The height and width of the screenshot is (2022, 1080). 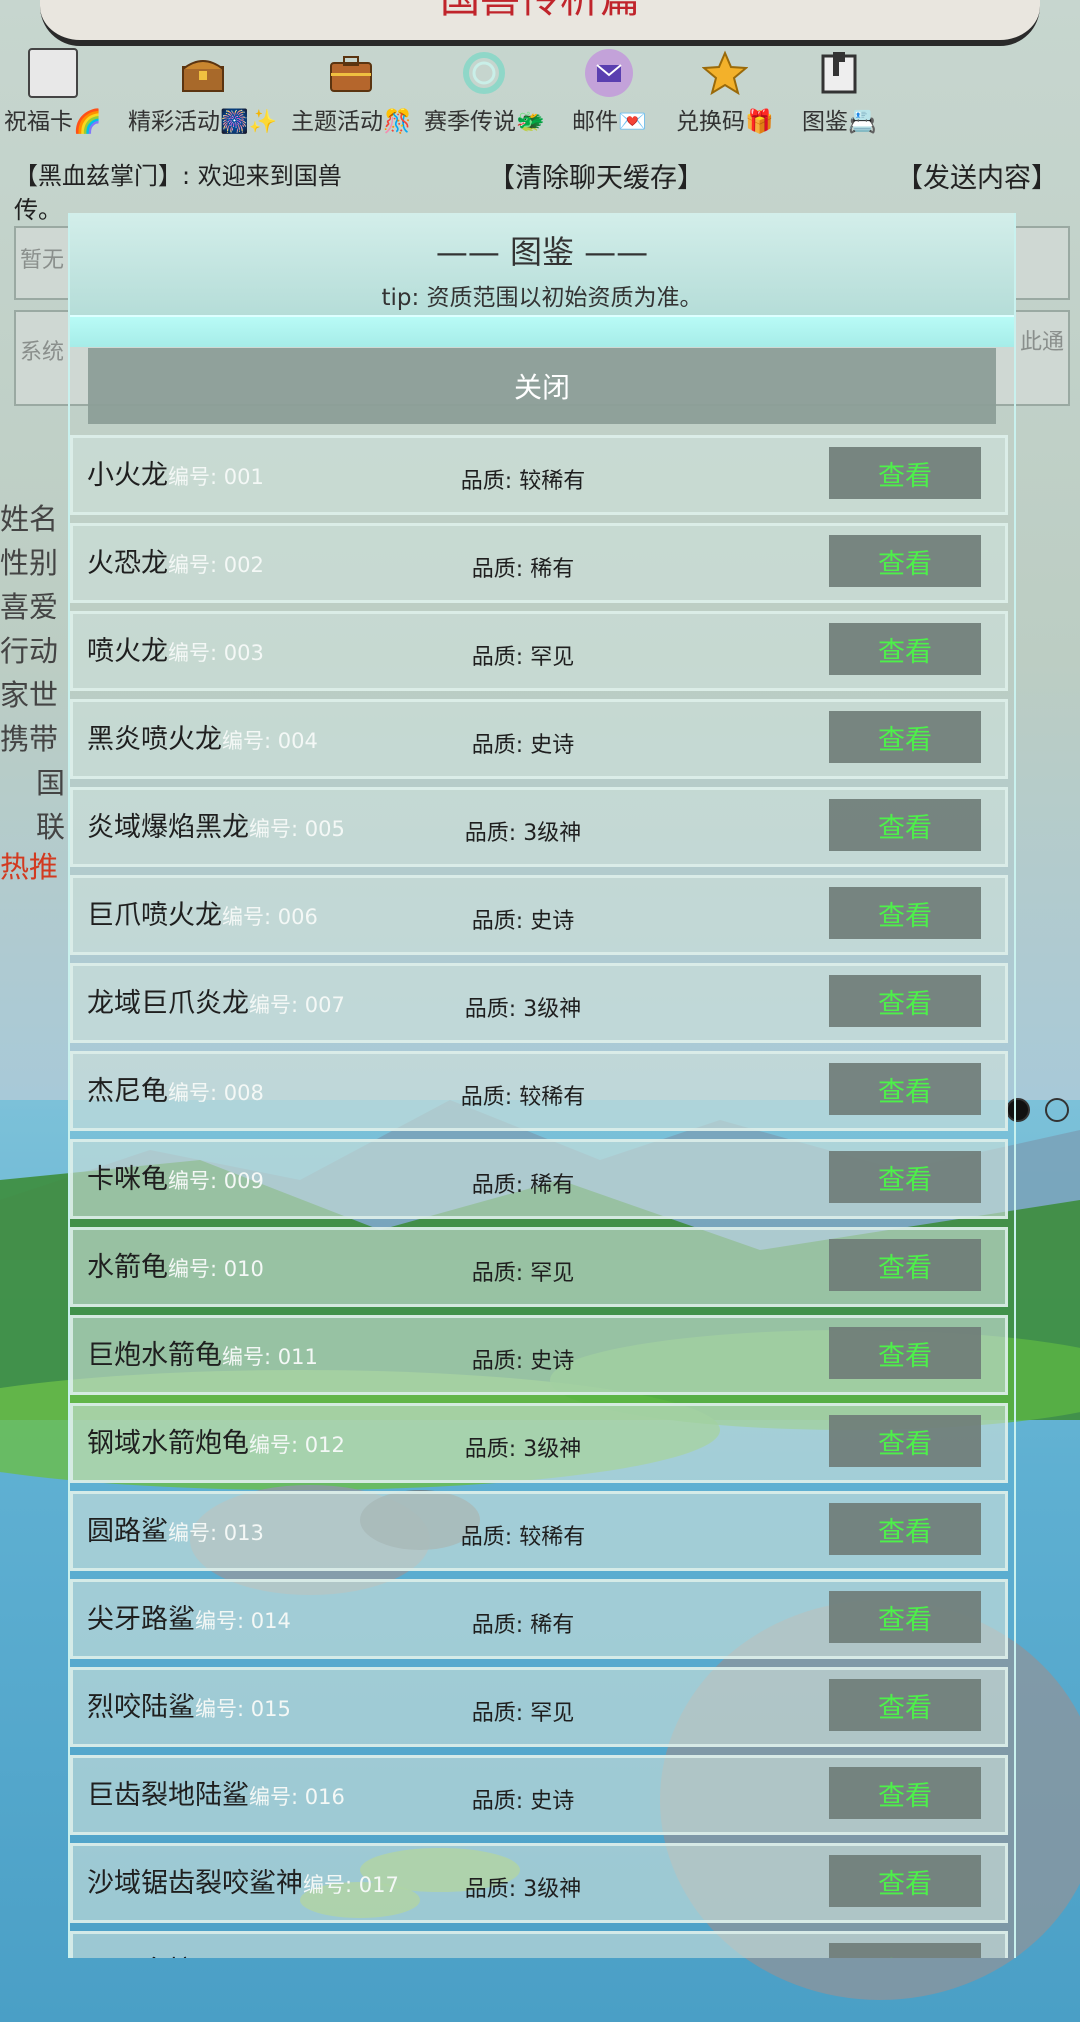 I want to click on send-button: 【发送内容】, so click(x=977, y=175).